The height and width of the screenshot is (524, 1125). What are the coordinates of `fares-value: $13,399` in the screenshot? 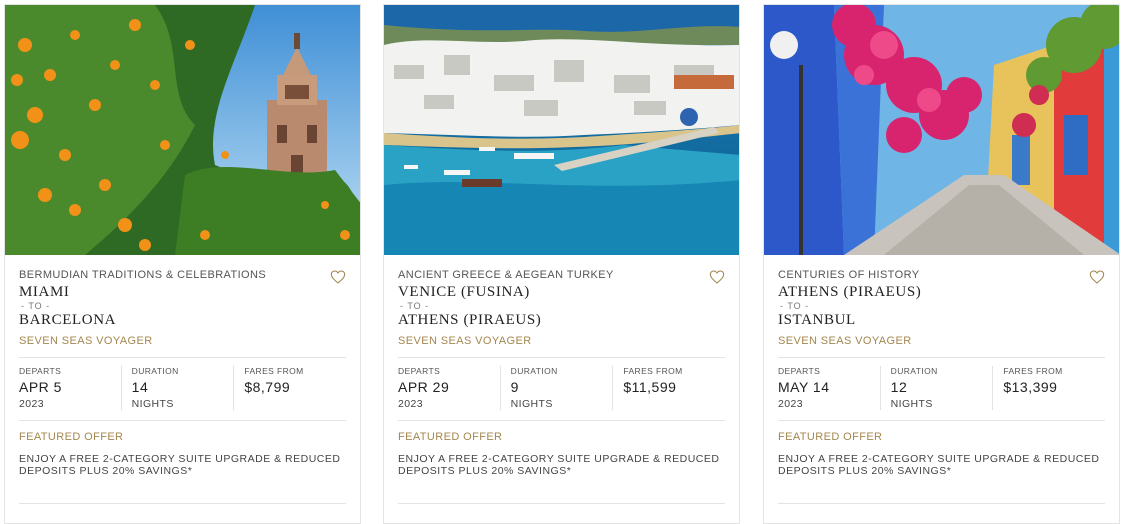 It's located at (1030, 387).